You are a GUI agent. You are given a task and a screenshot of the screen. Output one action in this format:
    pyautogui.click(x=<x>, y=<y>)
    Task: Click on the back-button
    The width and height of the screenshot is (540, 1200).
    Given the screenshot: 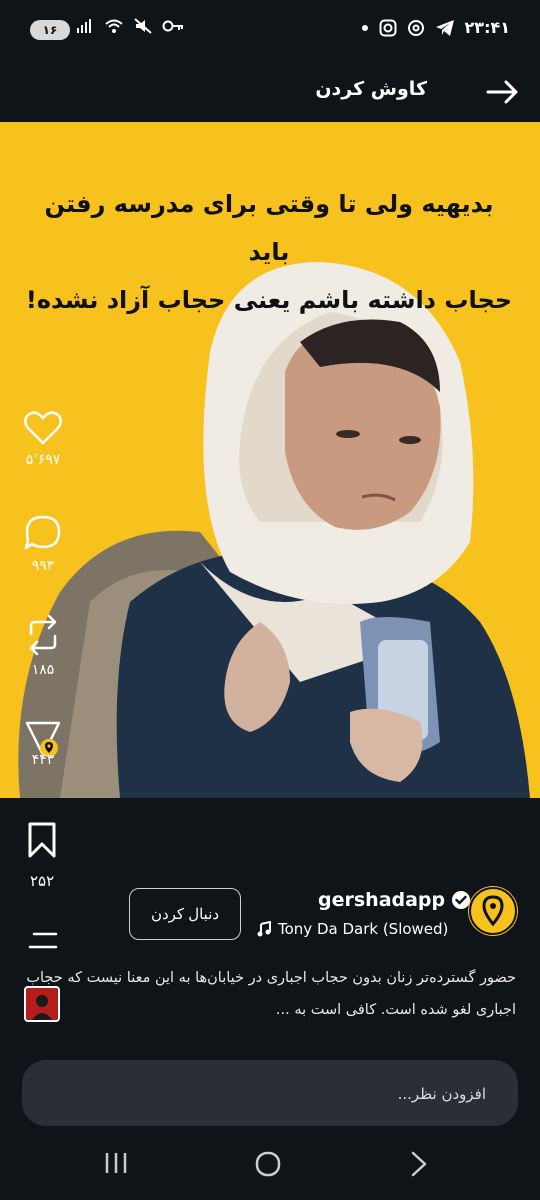 What is the action you would take?
    pyautogui.click(x=502, y=92)
    